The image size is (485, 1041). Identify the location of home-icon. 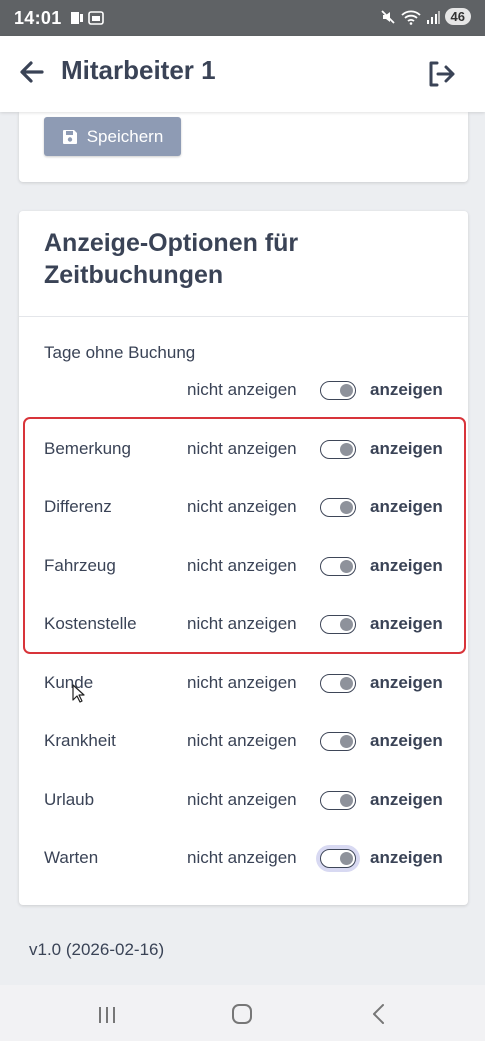
(242, 1014).